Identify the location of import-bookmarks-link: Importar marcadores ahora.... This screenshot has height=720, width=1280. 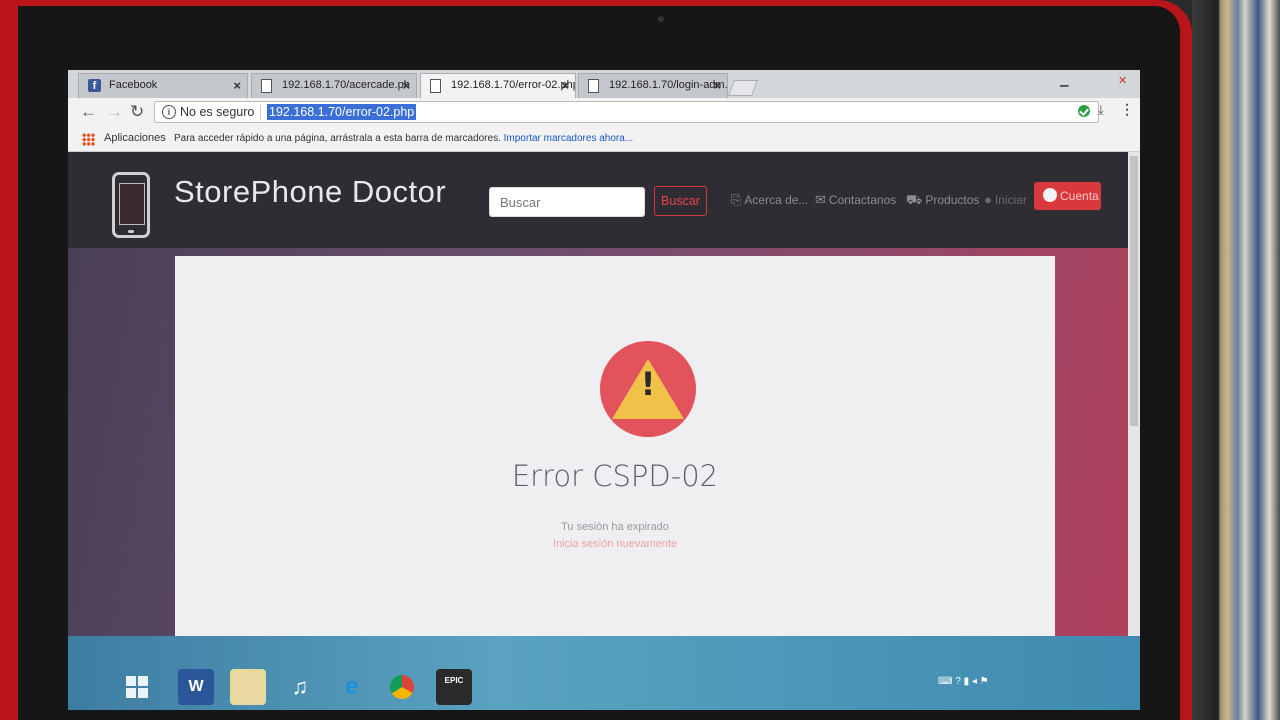
(569, 138).